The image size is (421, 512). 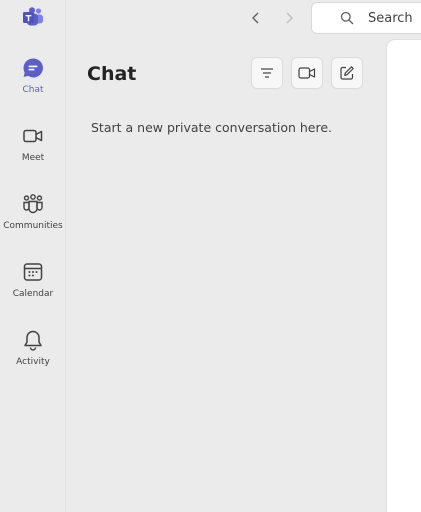 I want to click on compose-icon, so click(x=347, y=73).